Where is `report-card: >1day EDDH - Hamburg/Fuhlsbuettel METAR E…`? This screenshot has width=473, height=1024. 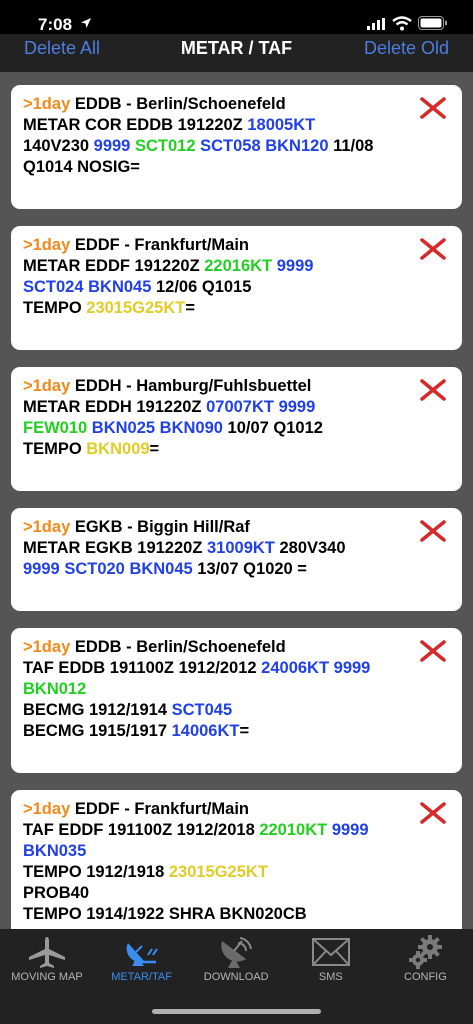 report-card: >1day EDDH - Hamburg/Fuhlsbuettel METAR E… is located at coordinates (236, 429).